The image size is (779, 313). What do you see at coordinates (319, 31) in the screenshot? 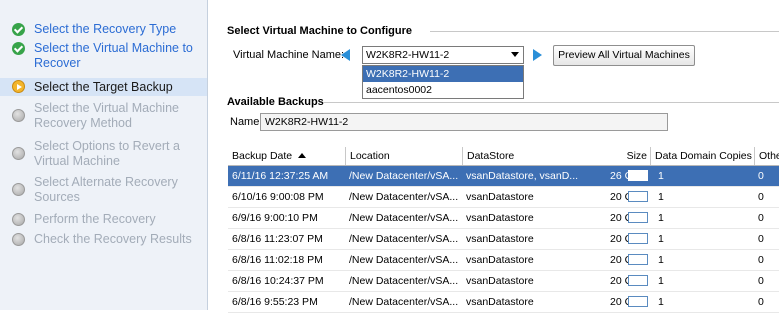
I see `vm-section-title: Select Virtual Machine to Configure` at bounding box center [319, 31].